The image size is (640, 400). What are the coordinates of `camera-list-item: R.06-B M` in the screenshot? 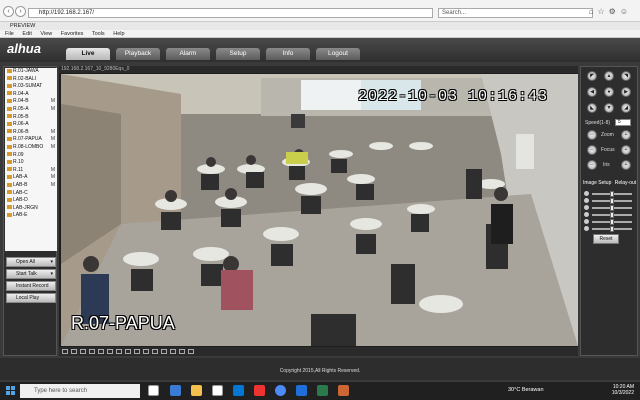 It's located at (31, 133).